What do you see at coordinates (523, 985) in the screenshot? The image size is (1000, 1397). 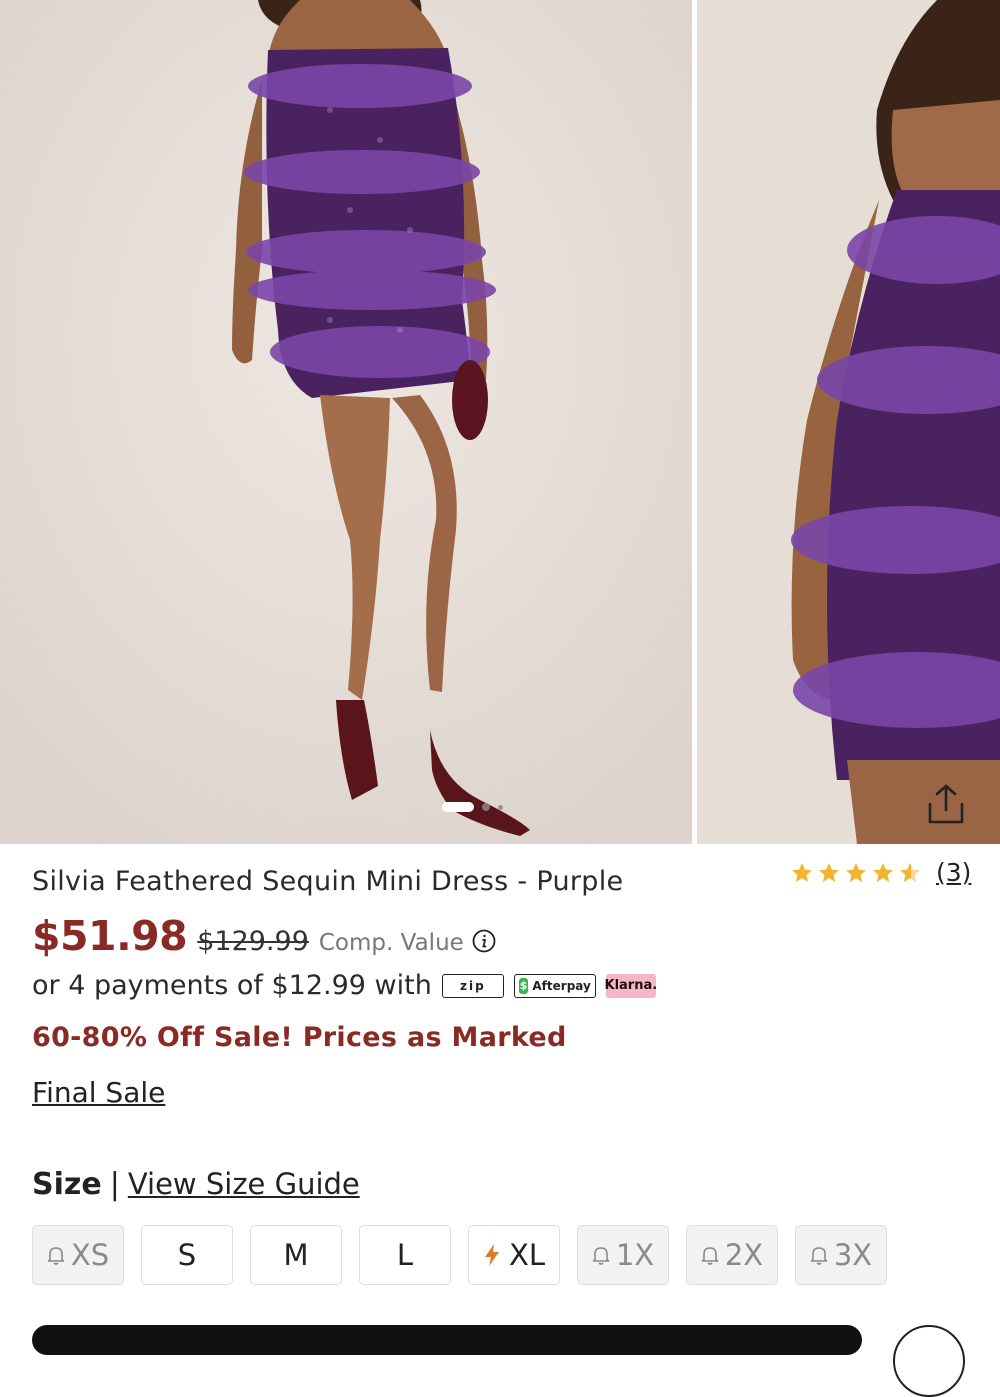 I see `dollar-icon: $` at bounding box center [523, 985].